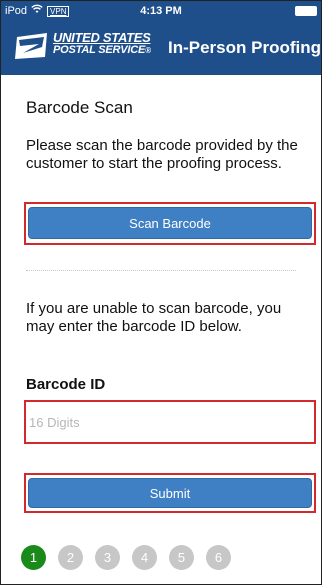 The width and height of the screenshot is (322, 585). I want to click on usps-wordmark: UNITED STATES POSTAL SERVICE®, so click(103, 44).